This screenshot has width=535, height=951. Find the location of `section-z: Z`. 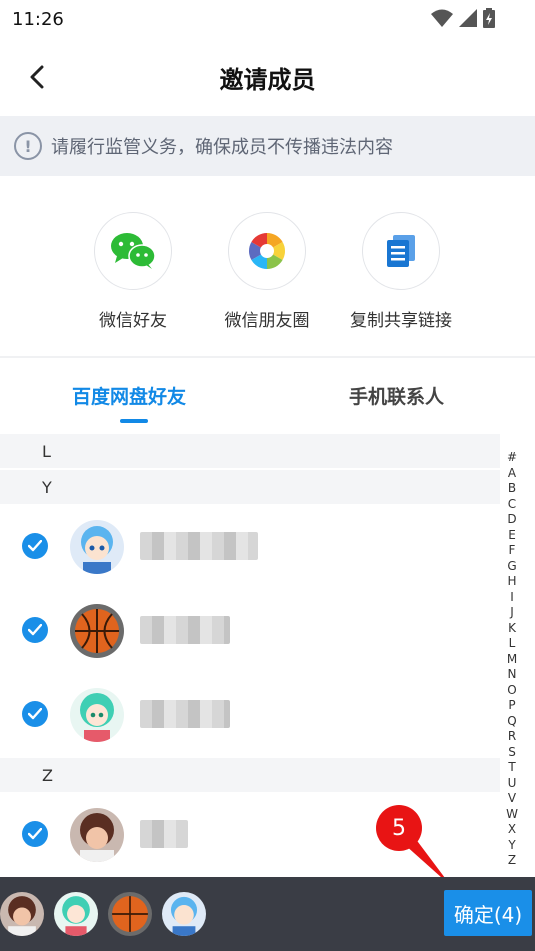

section-z: Z is located at coordinates (250, 775).